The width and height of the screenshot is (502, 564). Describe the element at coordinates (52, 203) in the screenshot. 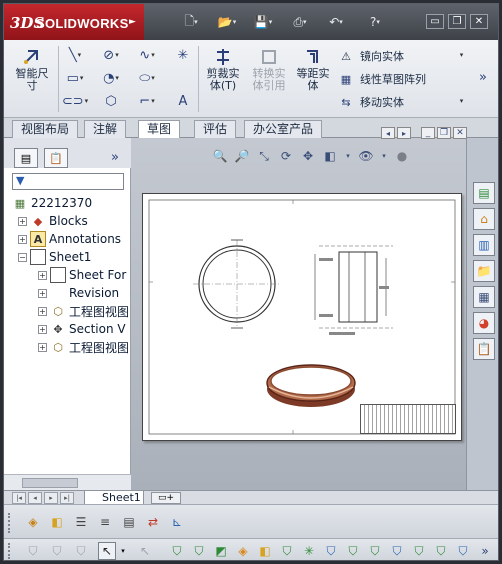

I see `tree-item-drawing: ▦ 22212370` at that location.